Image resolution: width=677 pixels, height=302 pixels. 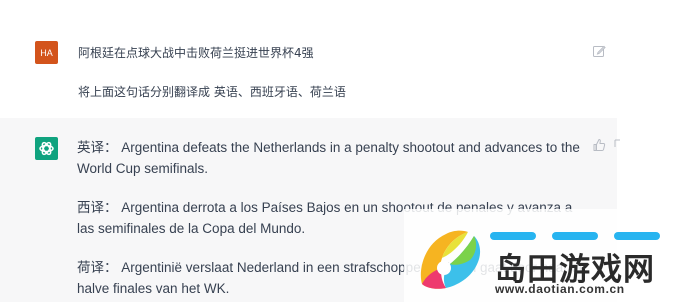 I want to click on thumbs-down-icon, so click(x=617, y=145).